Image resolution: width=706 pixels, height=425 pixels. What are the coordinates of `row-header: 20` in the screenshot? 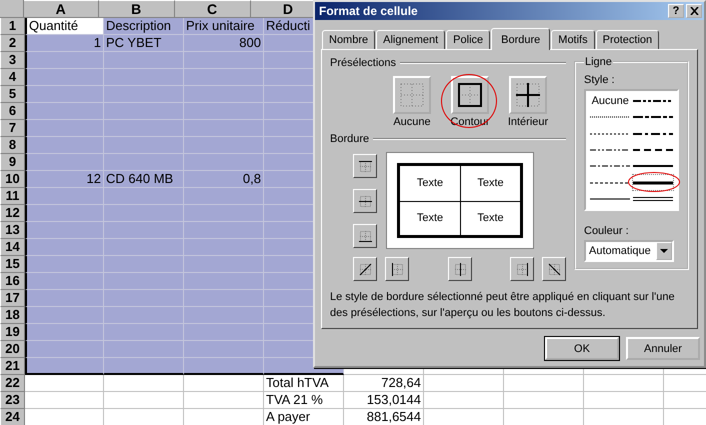 It's located at (12, 349).